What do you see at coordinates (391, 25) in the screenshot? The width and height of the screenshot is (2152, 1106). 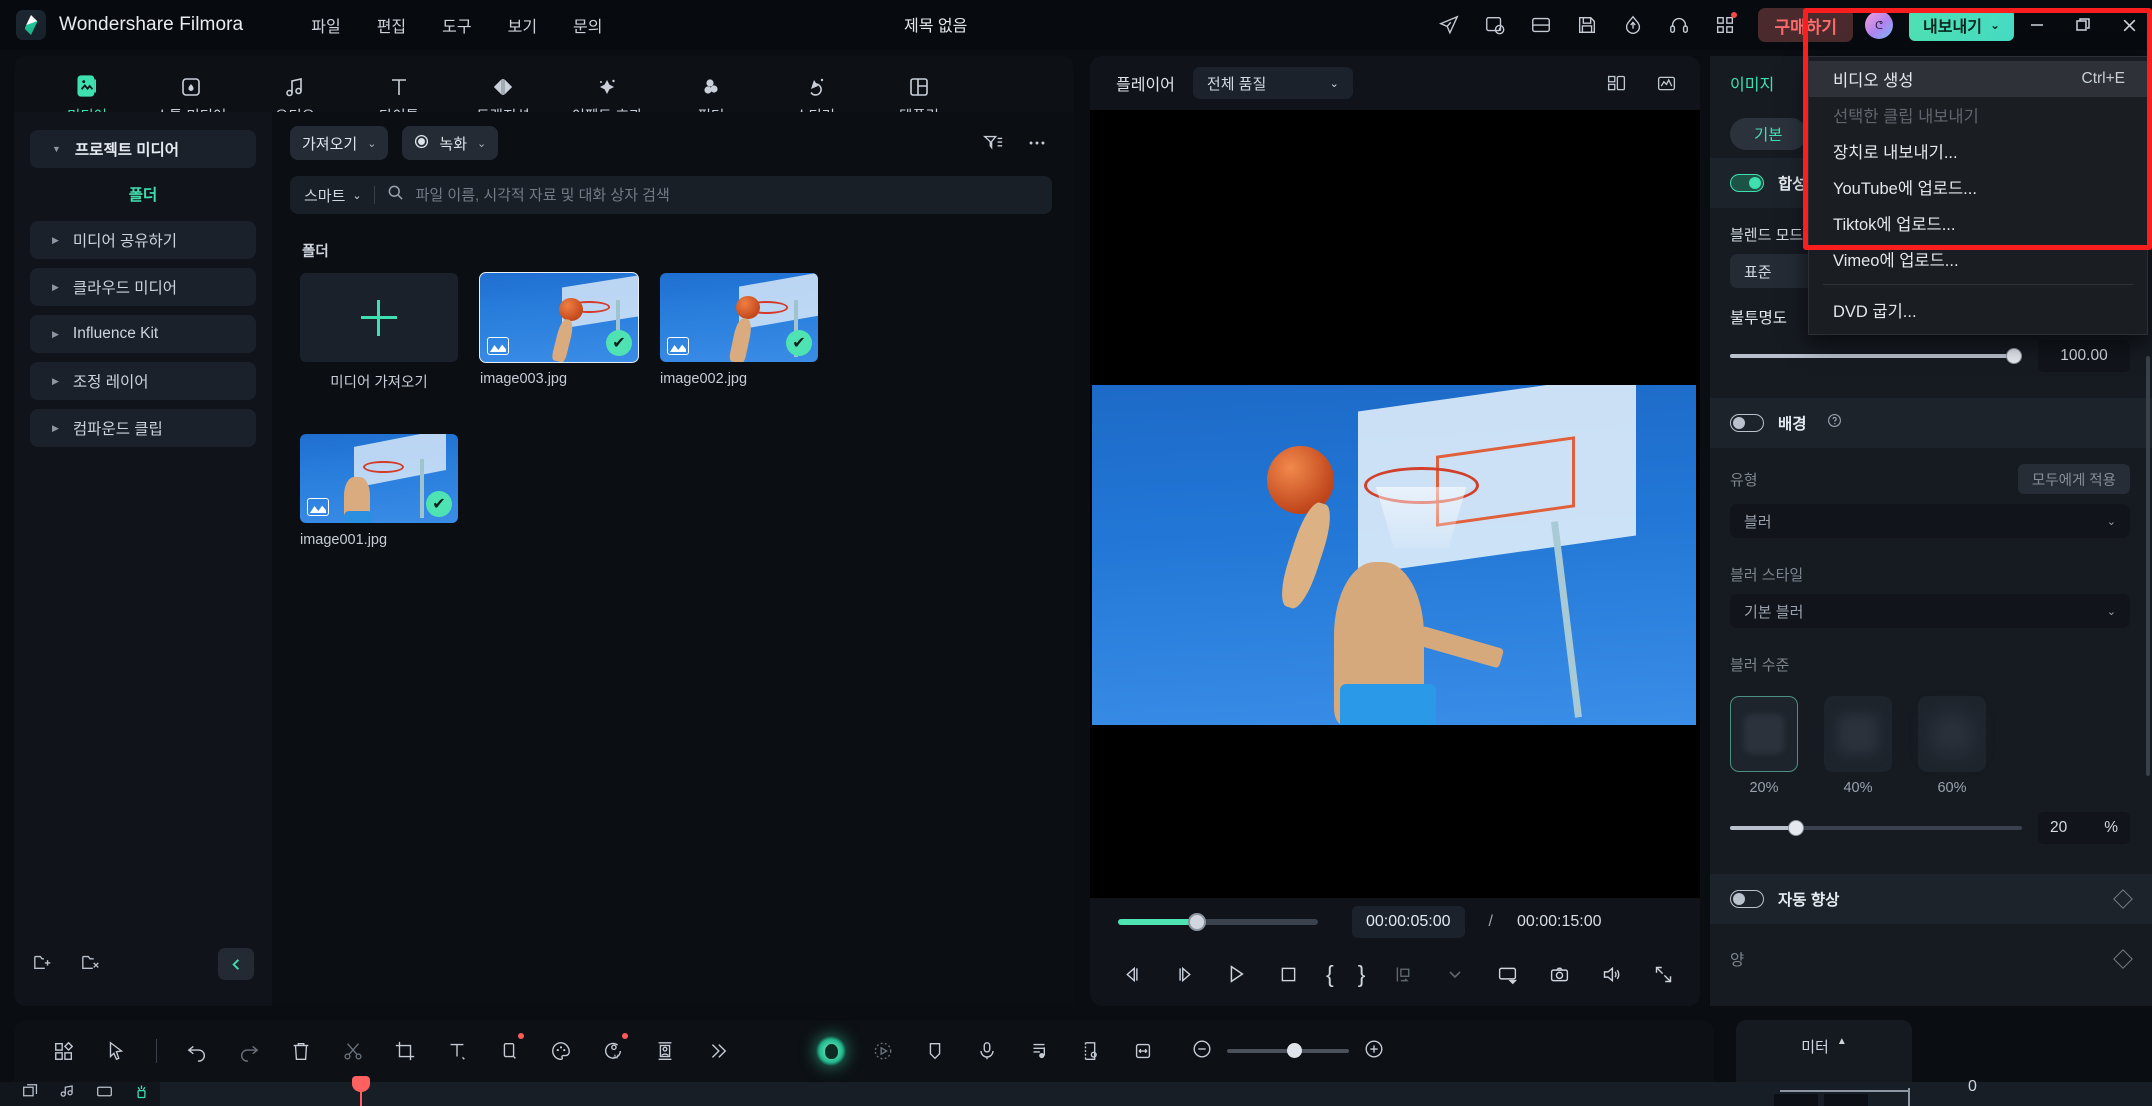 I see `menu-item-edit: 편집` at bounding box center [391, 25].